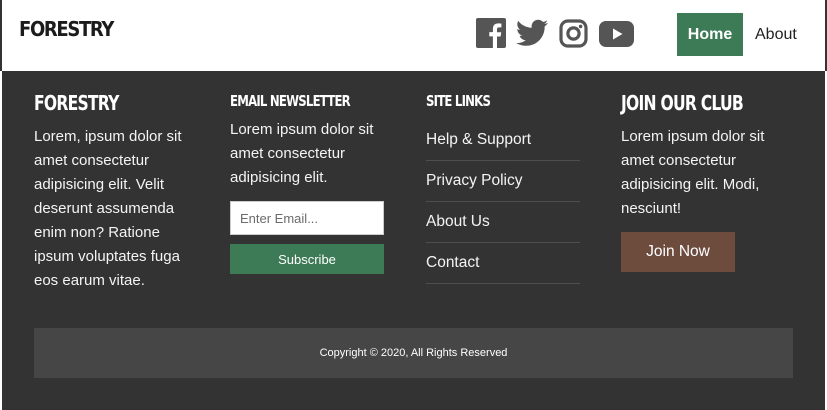 The height and width of the screenshot is (410, 827). I want to click on site-links-column: Site Links, so click(504, 99).